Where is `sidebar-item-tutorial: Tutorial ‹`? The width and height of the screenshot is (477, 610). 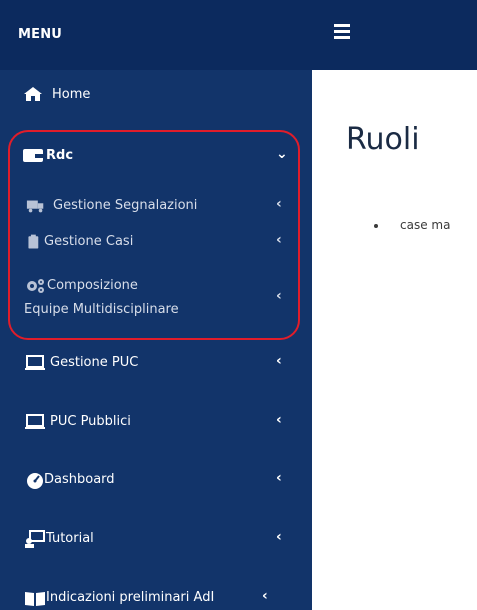
sidebar-item-tutorial: Tutorial ‹ is located at coordinates (156, 539).